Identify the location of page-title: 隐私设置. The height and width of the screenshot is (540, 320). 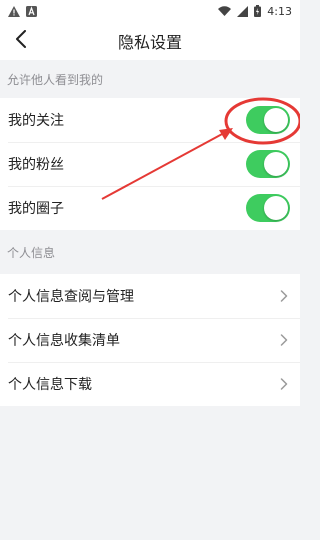
(149, 42).